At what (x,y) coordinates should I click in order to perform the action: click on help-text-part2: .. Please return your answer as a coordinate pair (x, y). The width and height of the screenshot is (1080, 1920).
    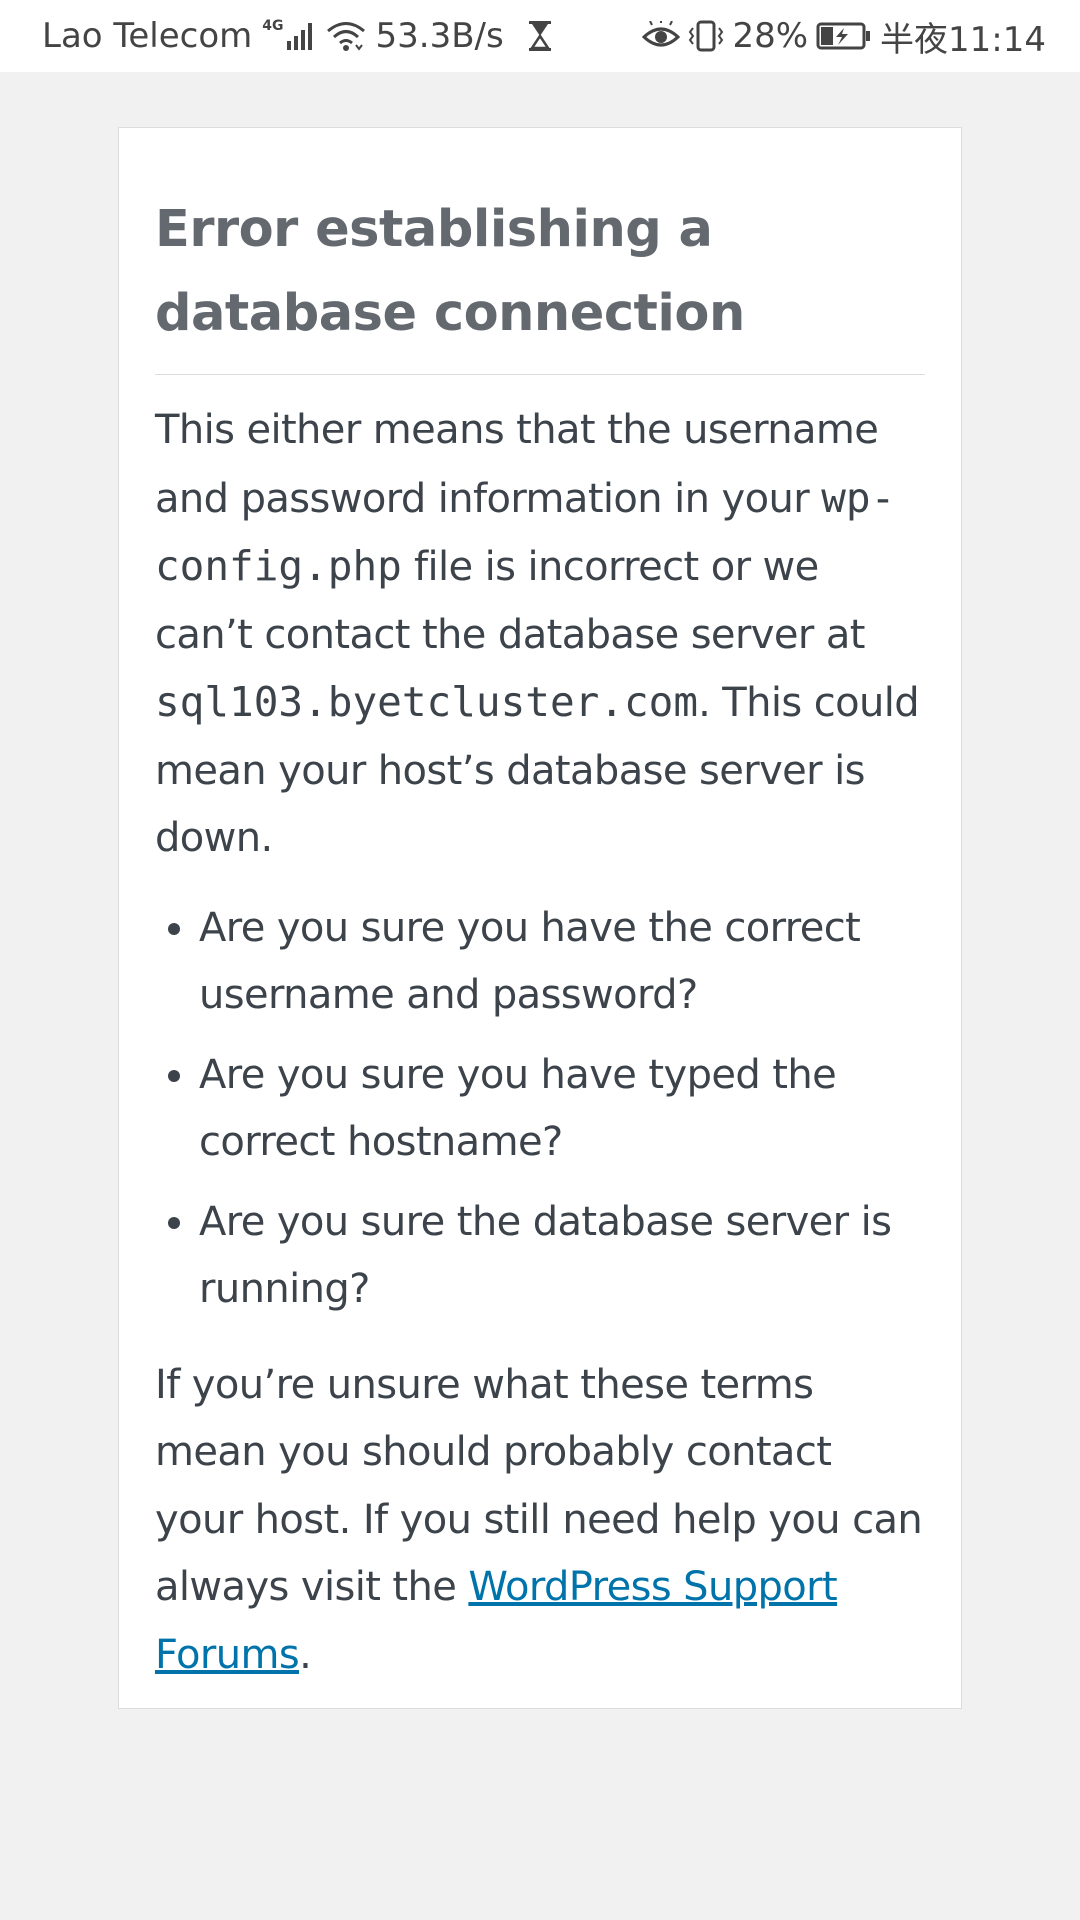
    Looking at the image, I should click on (305, 1654).